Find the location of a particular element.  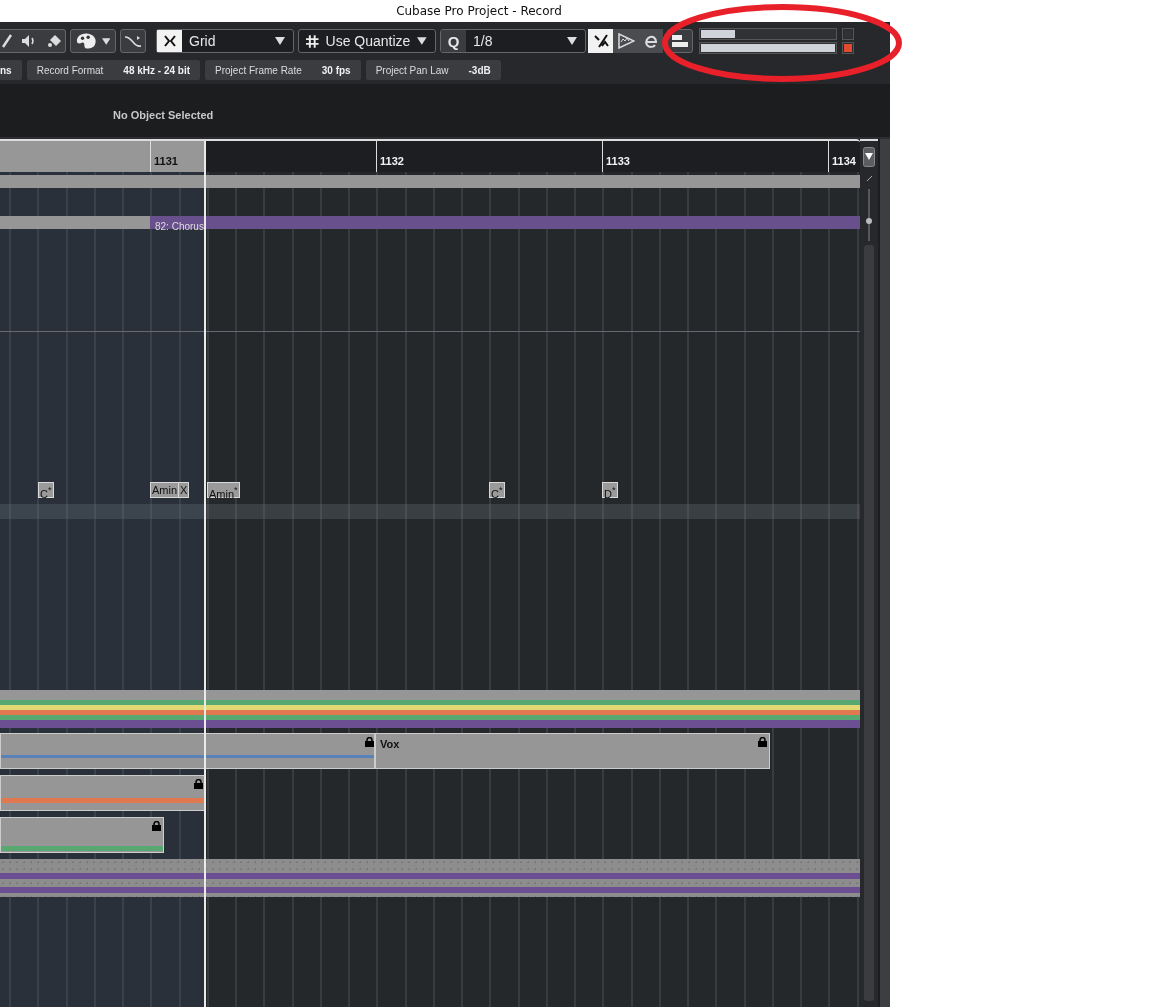

status-value: ns is located at coordinates (6, 70).